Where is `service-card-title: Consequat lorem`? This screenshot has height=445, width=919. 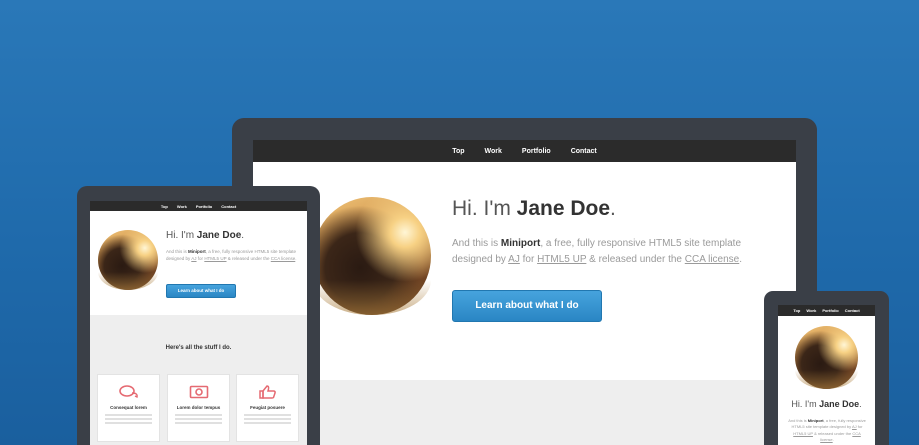 service-card-title: Consequat lorem is located at coordinates (128, 407).